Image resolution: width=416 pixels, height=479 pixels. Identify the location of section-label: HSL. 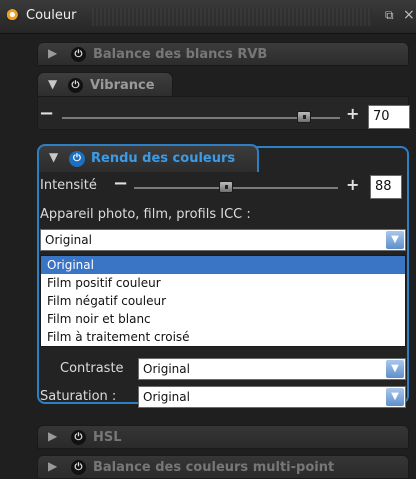
(107, 437).